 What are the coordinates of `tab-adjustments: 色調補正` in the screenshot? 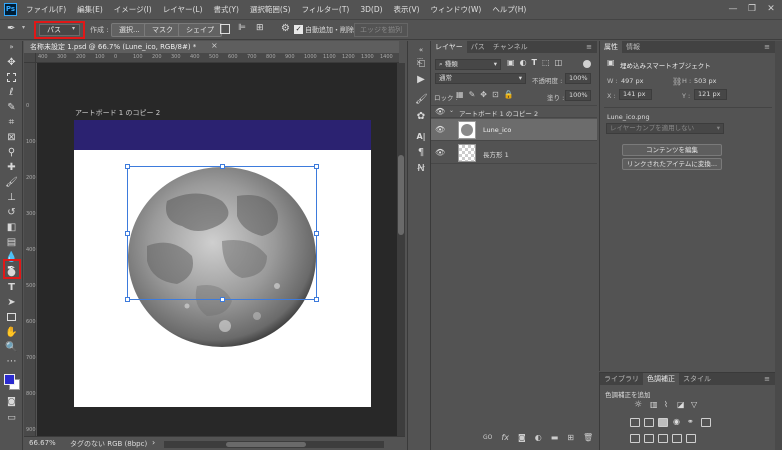 It's located at (661, 379).